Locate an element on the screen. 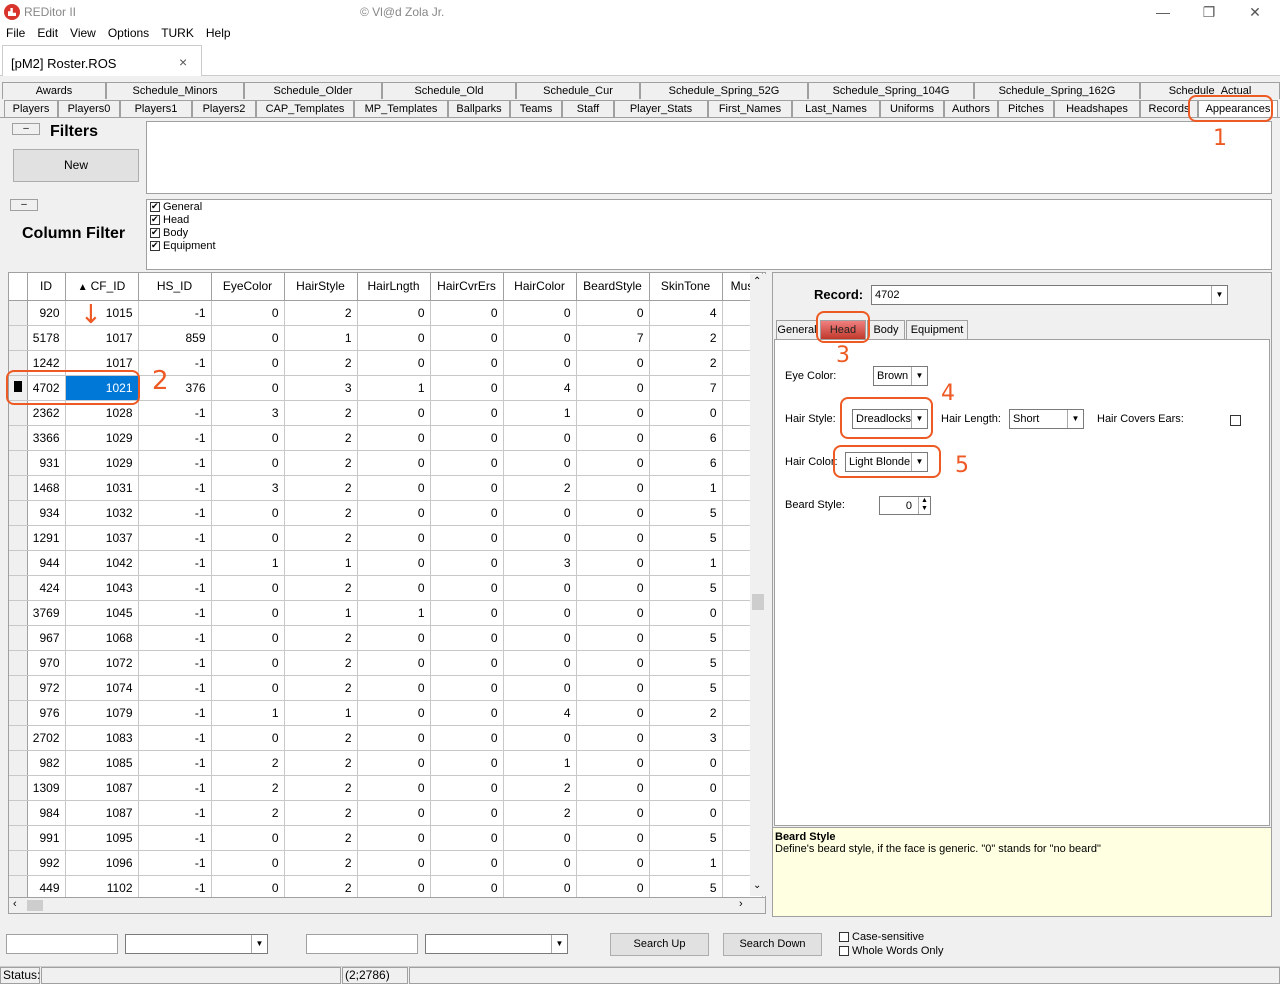 This screenshot has width=1280, height=984. table-cell: 982 is located at coordinates (46, 763).